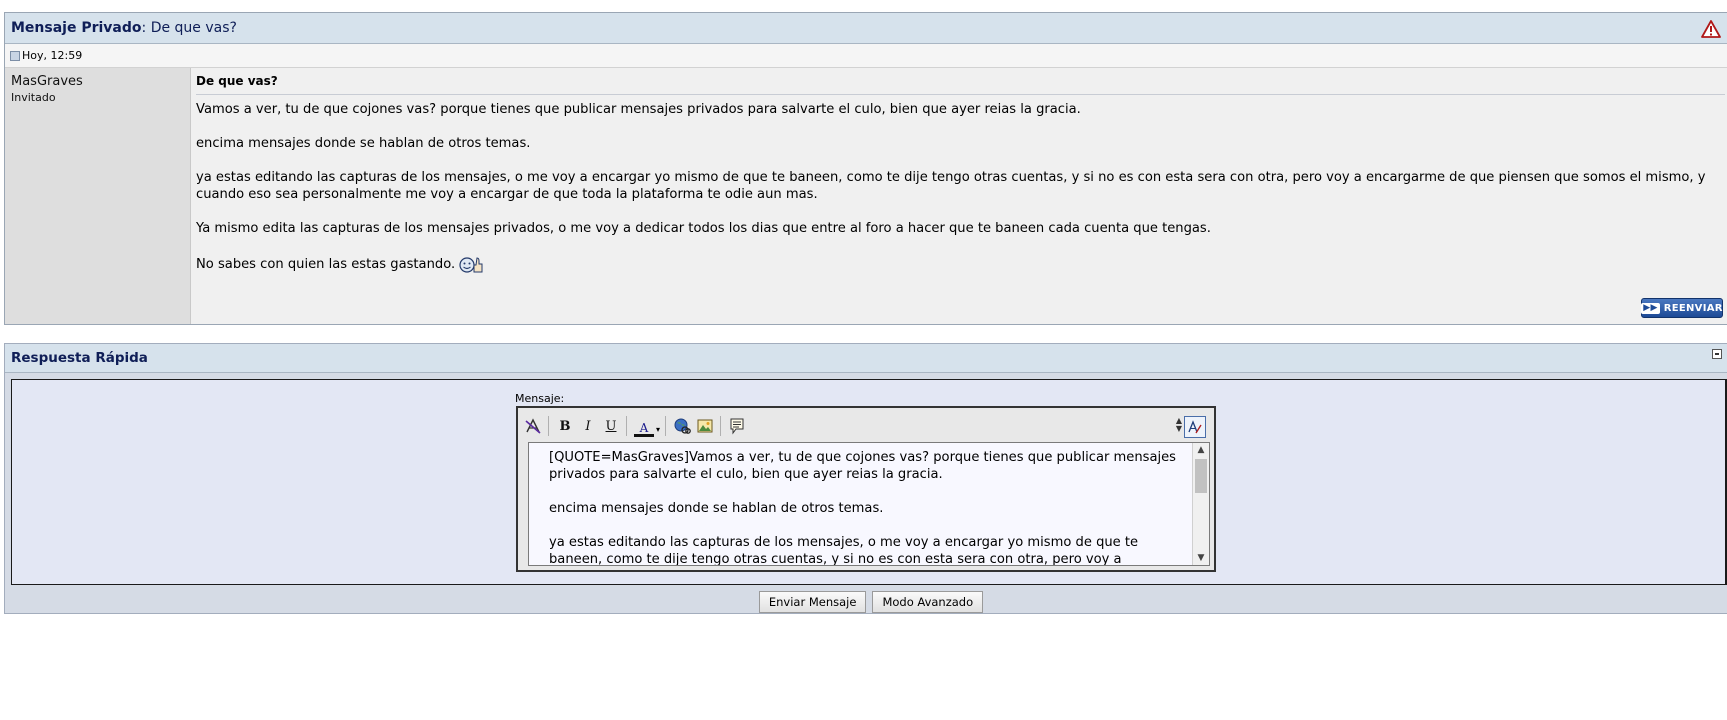 Image resolution: width=1727 pixels, height=720 pixels. I want to click on insert-image-icon, so click(705, 426).